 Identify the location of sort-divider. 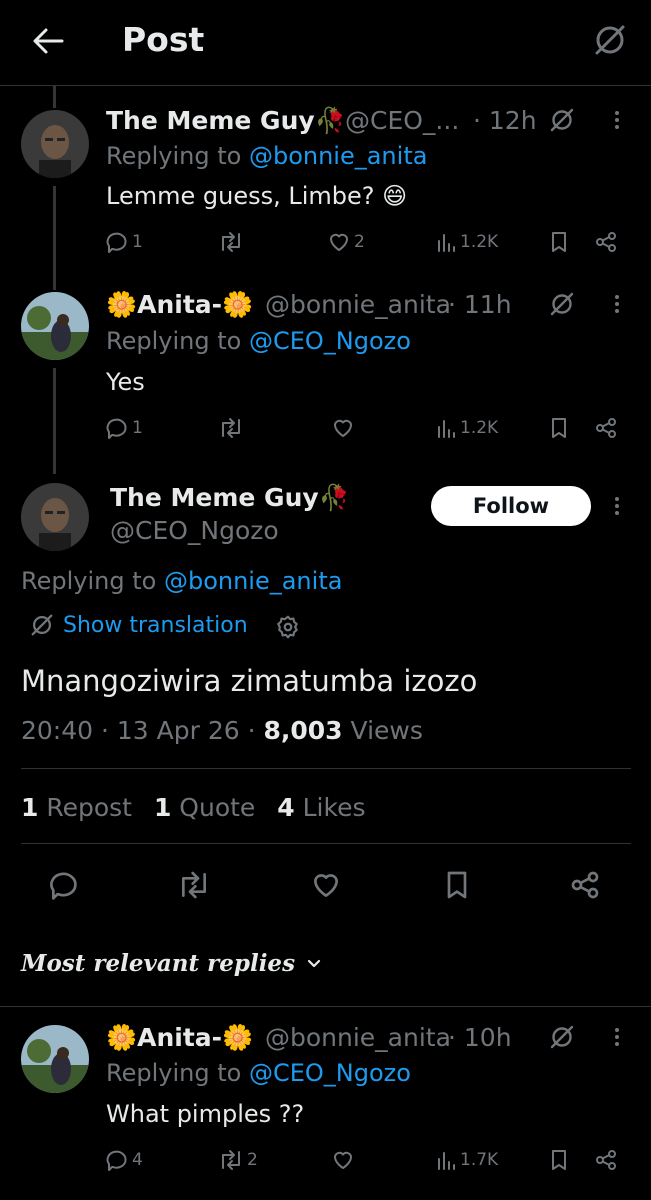
(325, 1006).